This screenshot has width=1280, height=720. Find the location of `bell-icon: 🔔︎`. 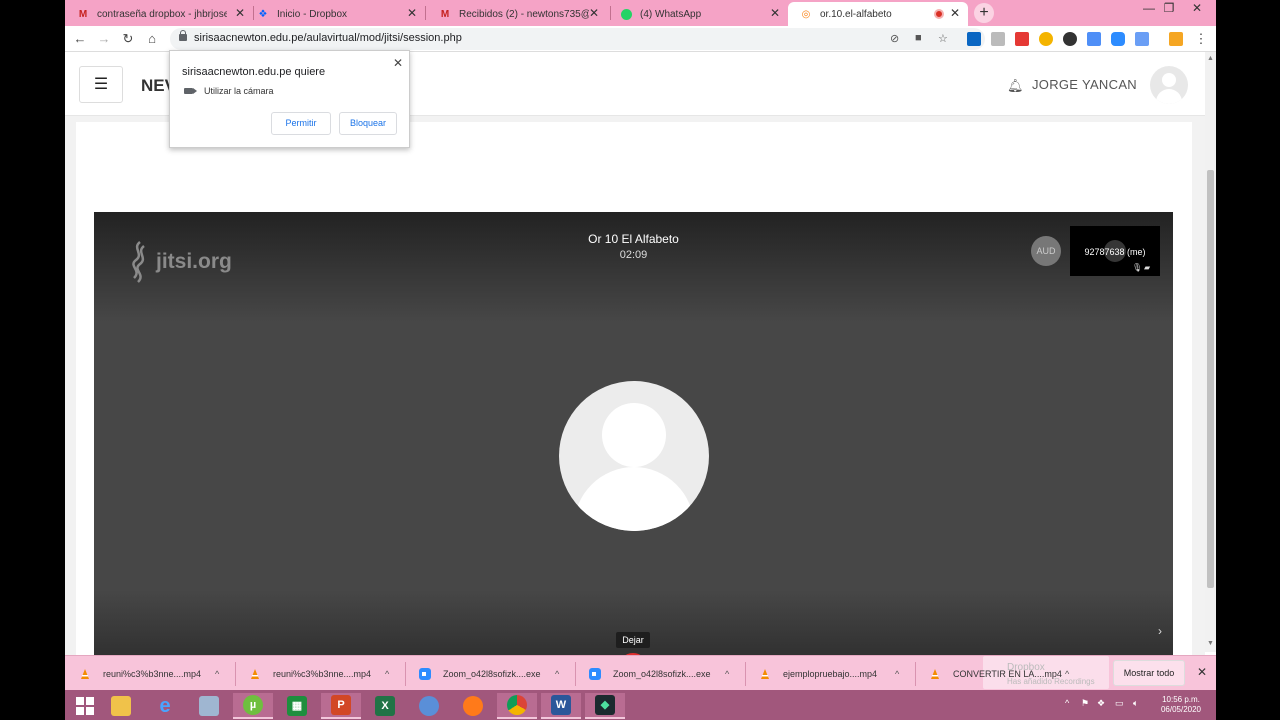

bell-icon: 🔔︎ is located at coordinates (1015, 86).